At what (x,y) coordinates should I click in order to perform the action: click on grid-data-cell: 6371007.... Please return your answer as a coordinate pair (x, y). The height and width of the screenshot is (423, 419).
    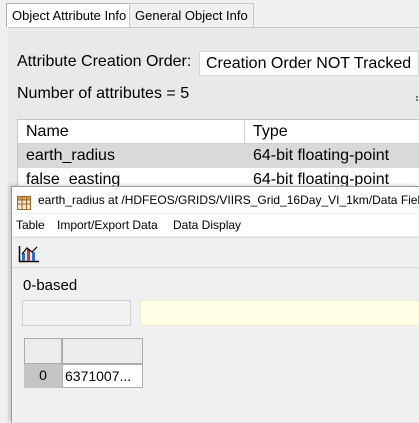
    Looking at the image, I should click on (102, 376).